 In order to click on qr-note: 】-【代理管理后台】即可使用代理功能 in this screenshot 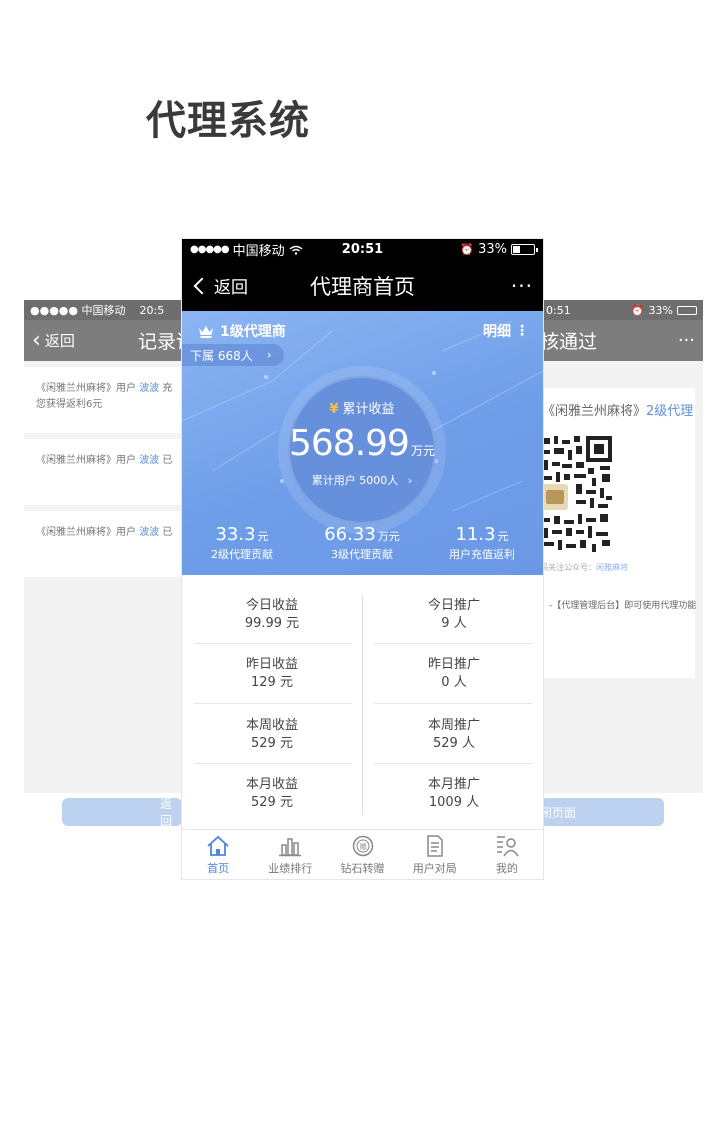, I will do `click(618, 606)`.